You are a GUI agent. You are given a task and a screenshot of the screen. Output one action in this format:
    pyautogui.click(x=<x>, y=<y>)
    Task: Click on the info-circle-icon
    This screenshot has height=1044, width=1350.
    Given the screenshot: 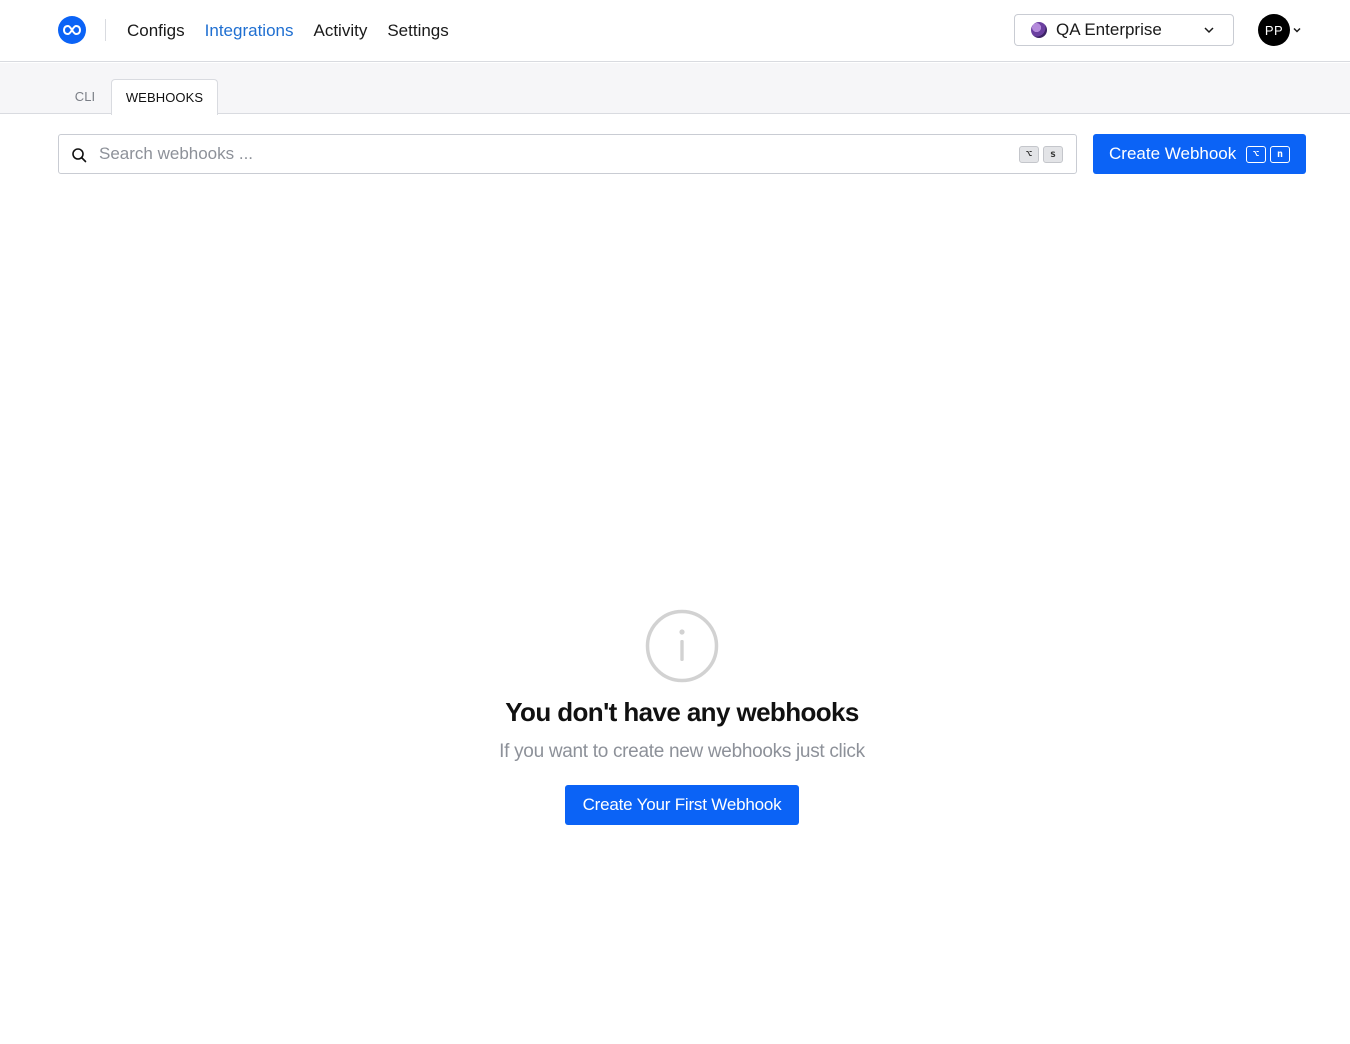 What is the action you would take?
    pyautogui.click(x=682, y=646)
    